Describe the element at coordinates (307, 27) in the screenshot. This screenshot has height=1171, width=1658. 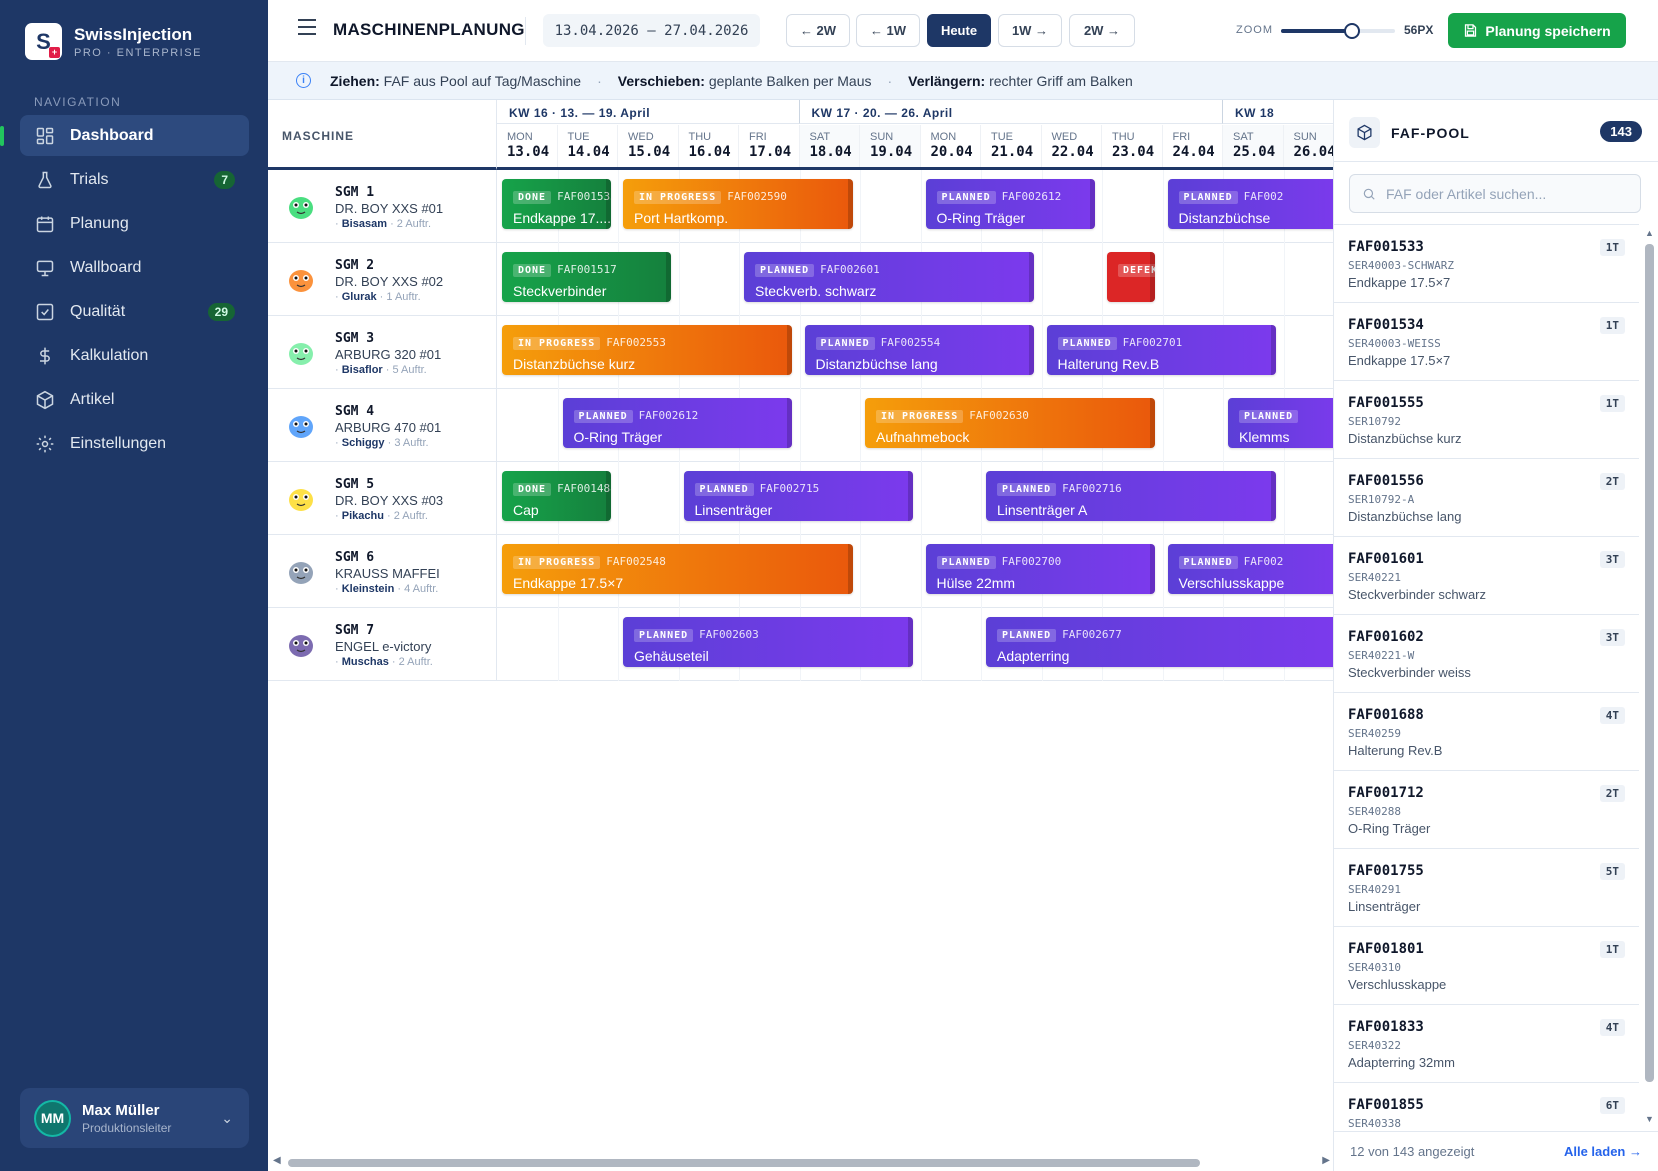
I see `menu-icon` at that location.